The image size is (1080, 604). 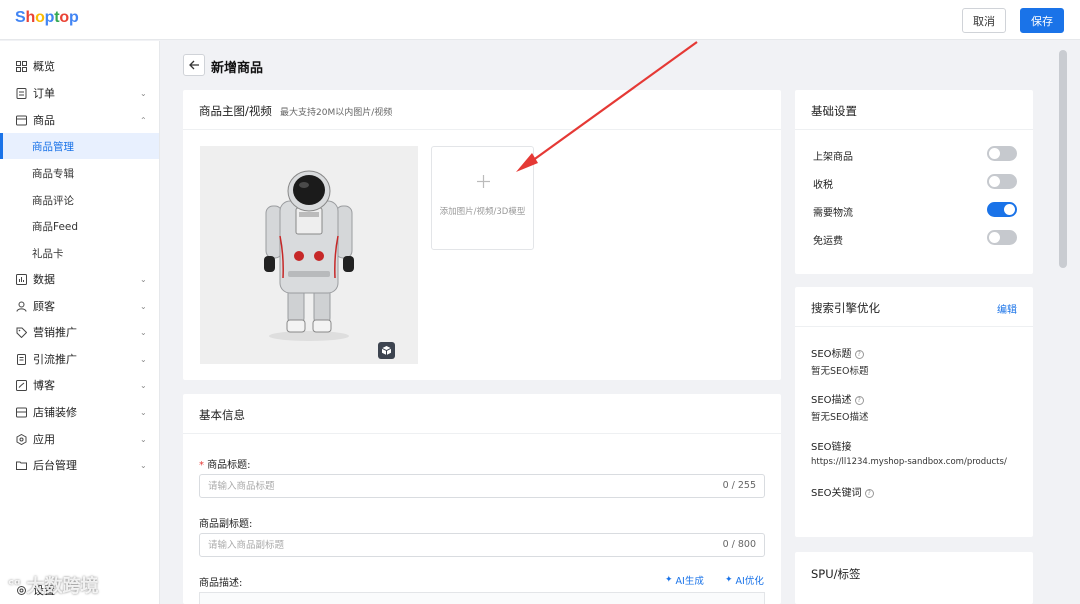 I want to click on media-title: 商品主图/视频, so click(x=235, y=111).